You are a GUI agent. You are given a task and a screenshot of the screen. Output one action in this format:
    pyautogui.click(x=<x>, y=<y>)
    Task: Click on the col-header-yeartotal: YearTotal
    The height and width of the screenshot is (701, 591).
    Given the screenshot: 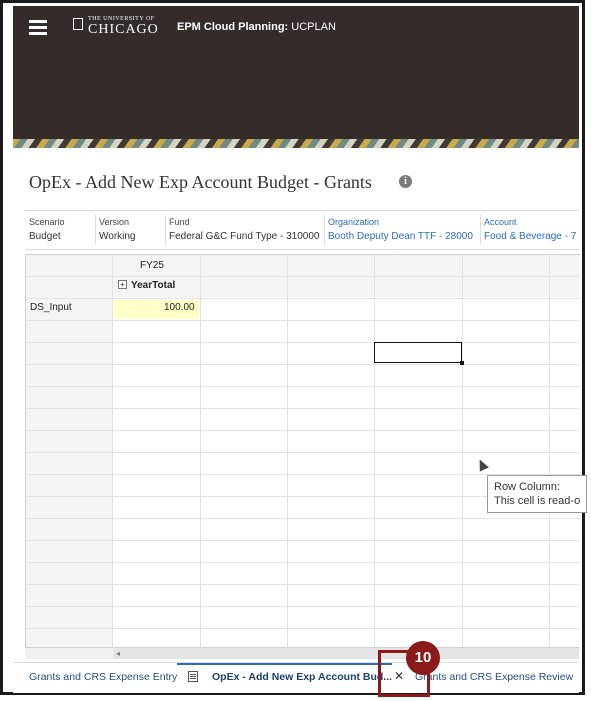 What is the action you would take?
    pyautogui.click(x=153, y=285)
    